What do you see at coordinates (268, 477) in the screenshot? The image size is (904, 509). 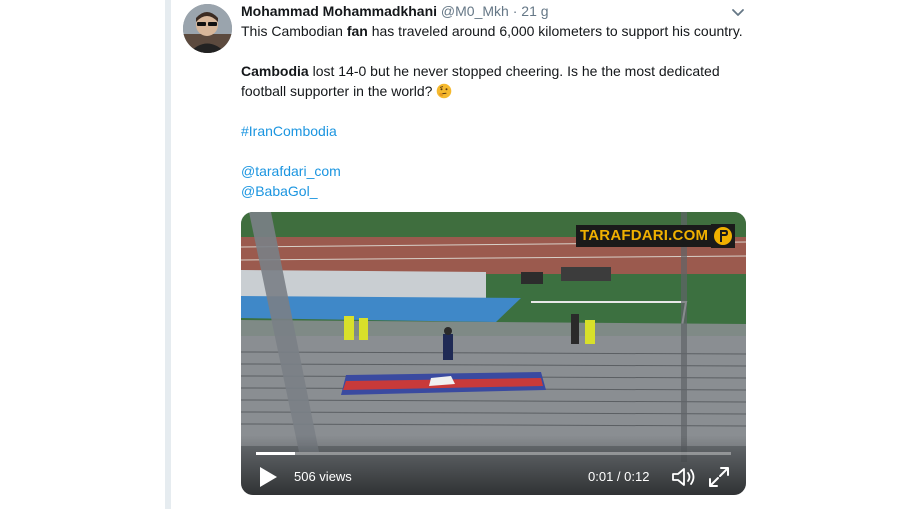 I see `play-icon` at bounding box center [268, 477].